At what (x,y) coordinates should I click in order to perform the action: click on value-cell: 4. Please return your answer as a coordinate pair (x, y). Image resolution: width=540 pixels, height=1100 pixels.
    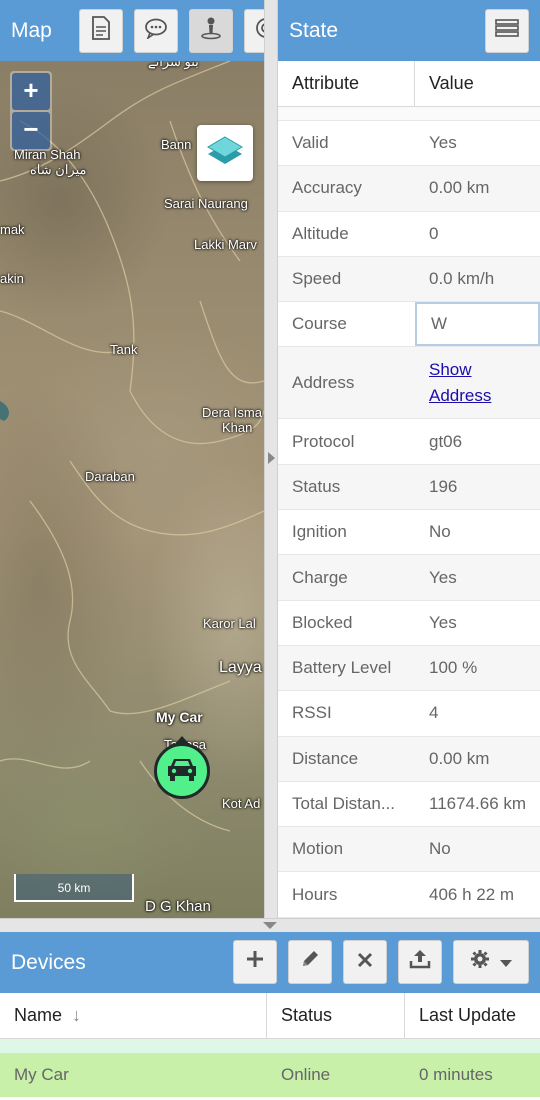
    Looking at the image, I should click on (434, 713).